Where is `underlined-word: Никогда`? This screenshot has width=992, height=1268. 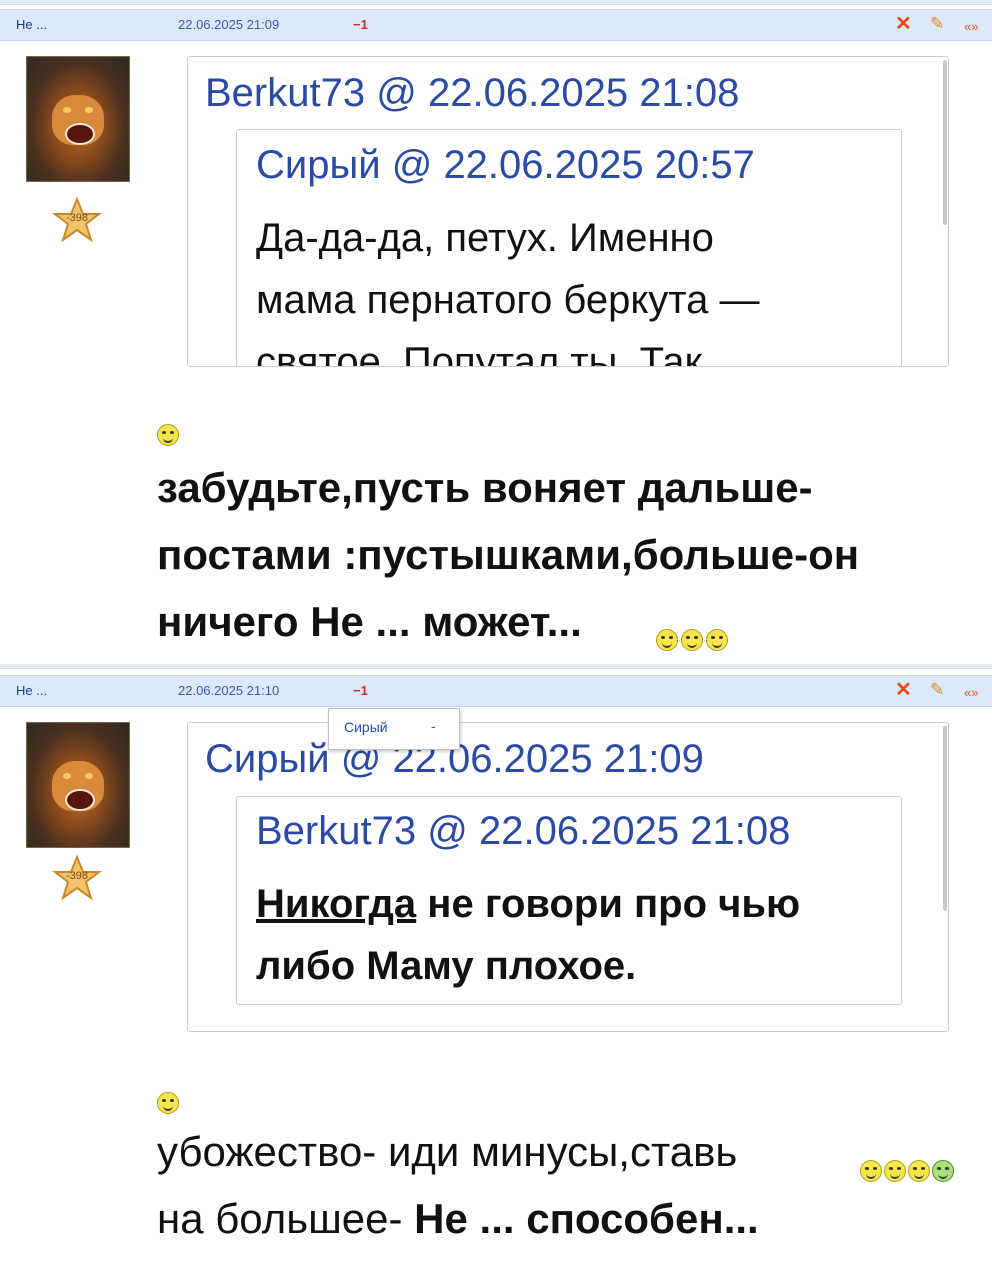 underlined-word: Никогда is located at coordinates (336, 904).